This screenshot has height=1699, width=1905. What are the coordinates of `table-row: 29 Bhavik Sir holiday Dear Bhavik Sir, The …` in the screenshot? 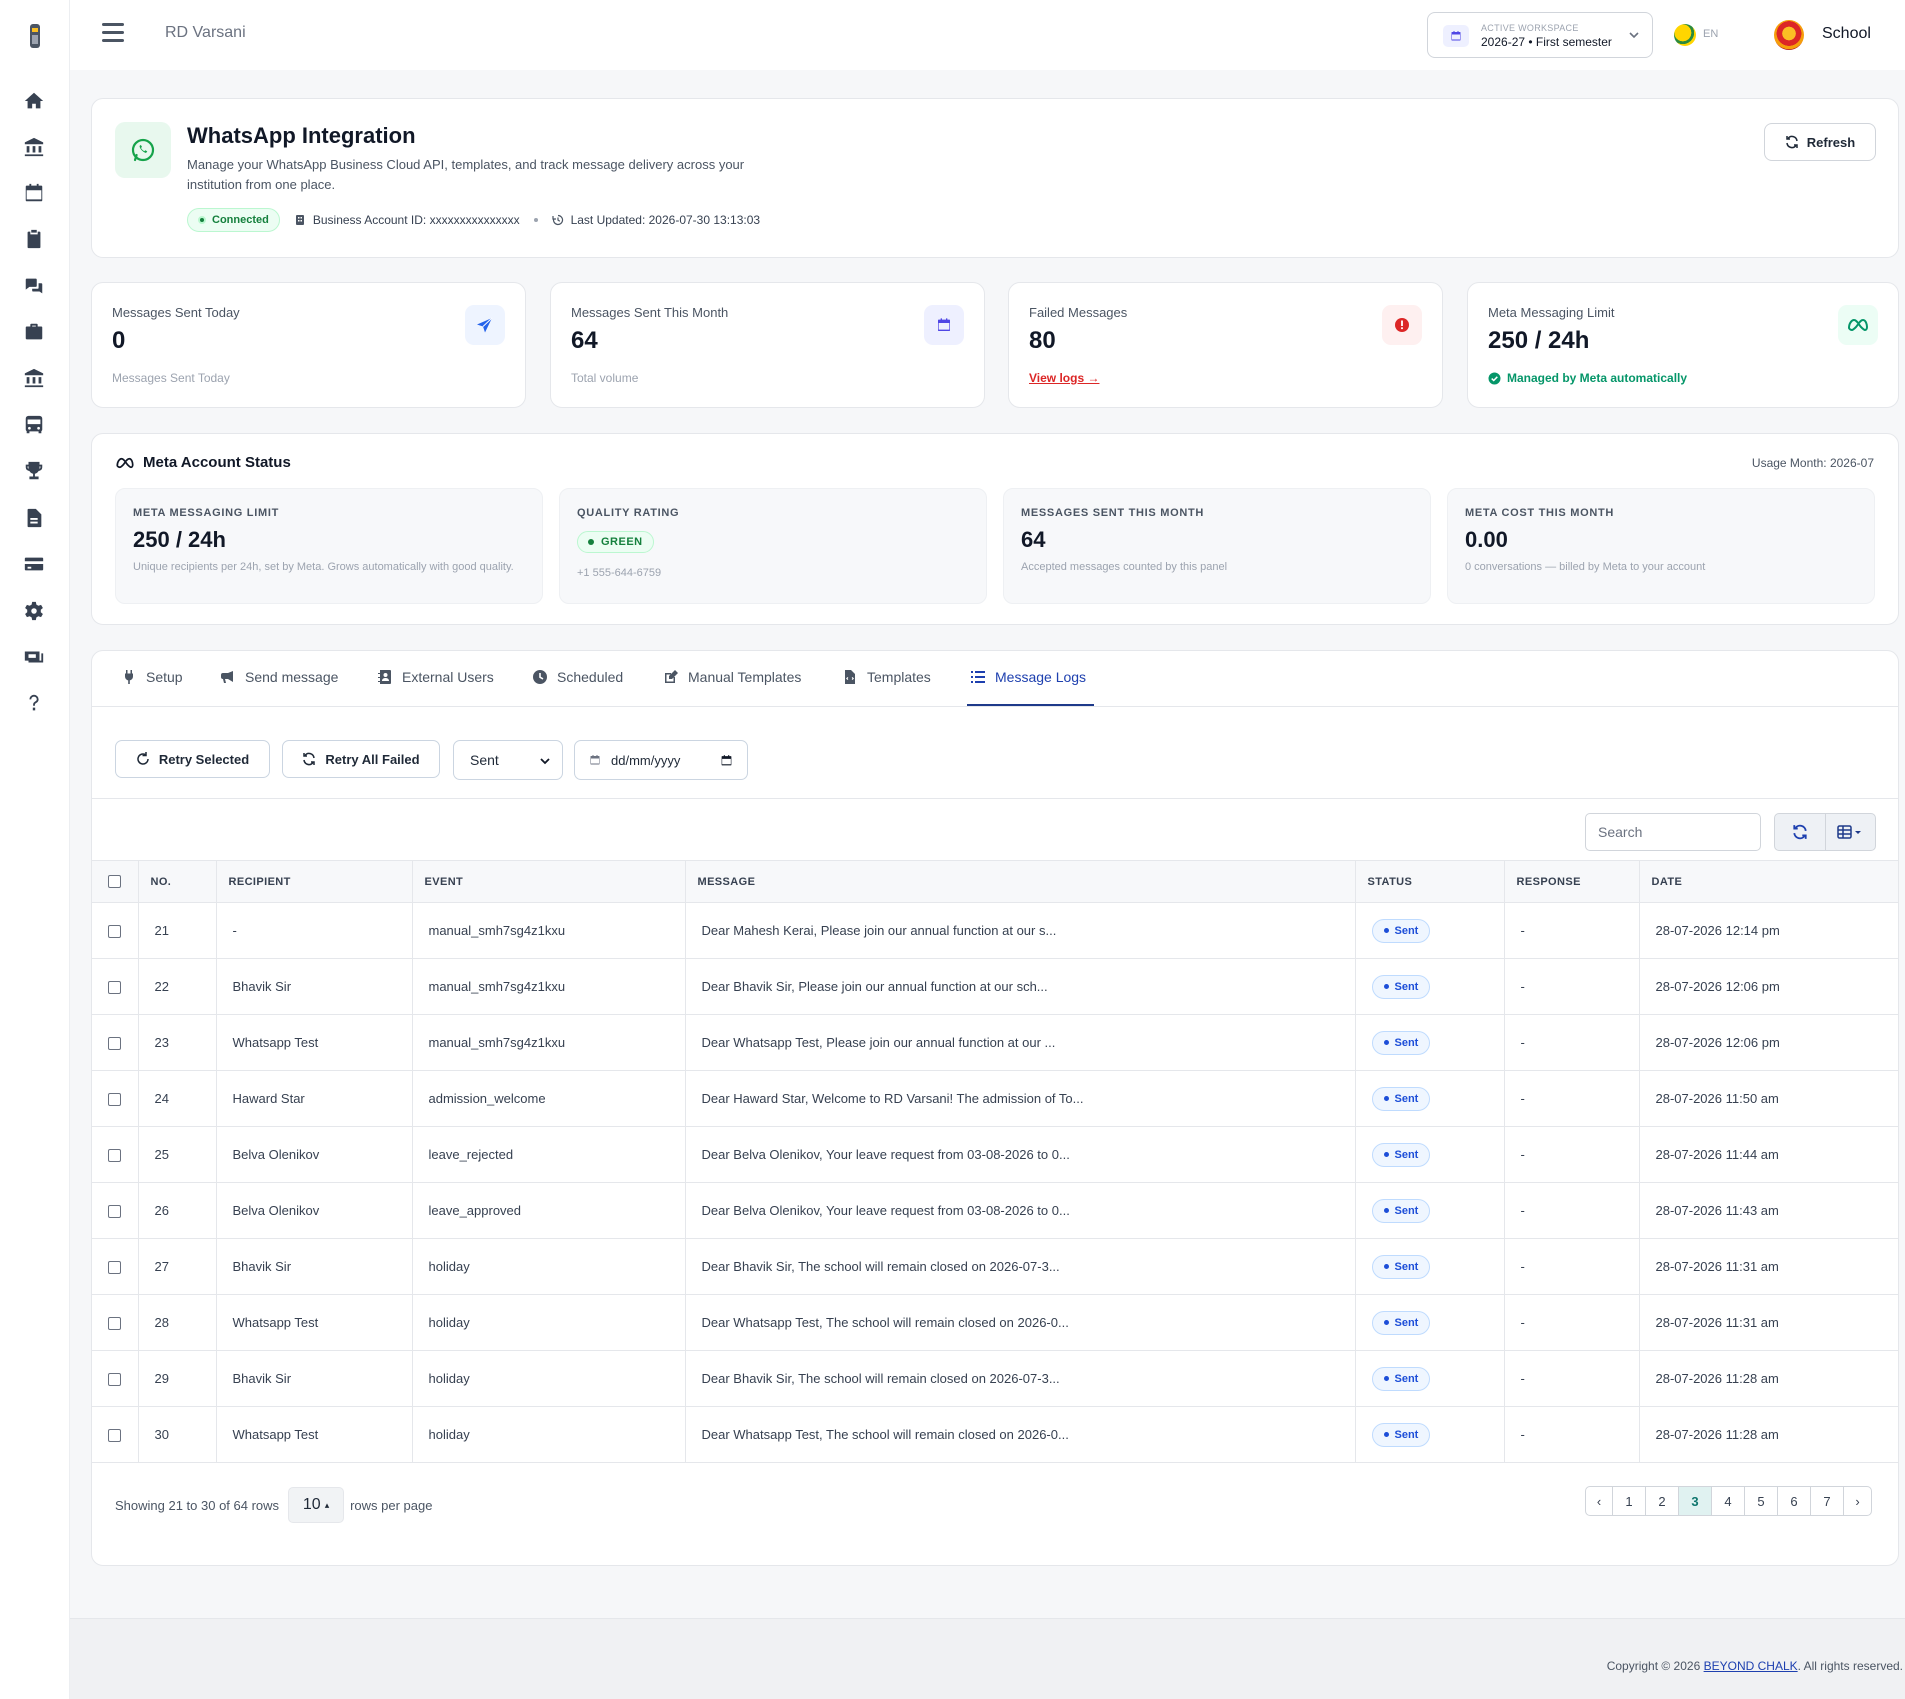 It's located at (995, 1378).